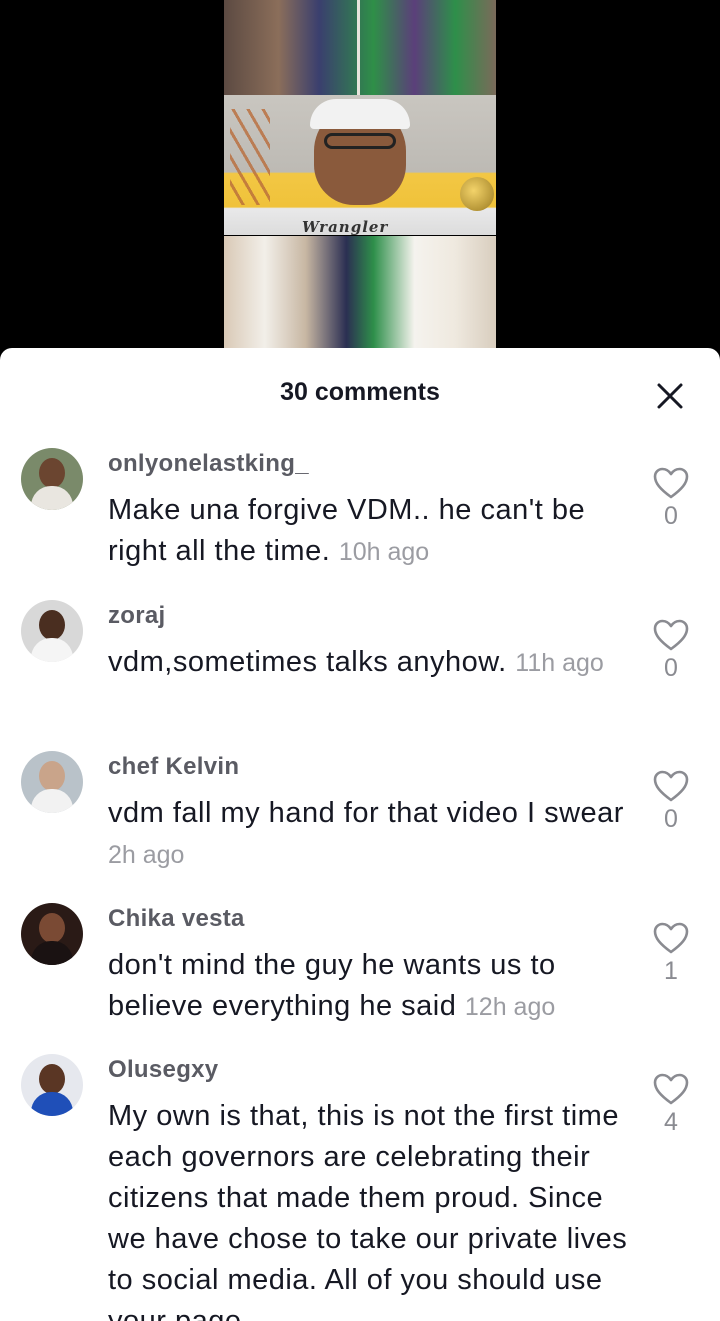 This screenshot has width=720, height=1321. What do you see at coordinates (477, 194) in the screenshot?
I see `trophy-ball` at bounding box center [477, 194].